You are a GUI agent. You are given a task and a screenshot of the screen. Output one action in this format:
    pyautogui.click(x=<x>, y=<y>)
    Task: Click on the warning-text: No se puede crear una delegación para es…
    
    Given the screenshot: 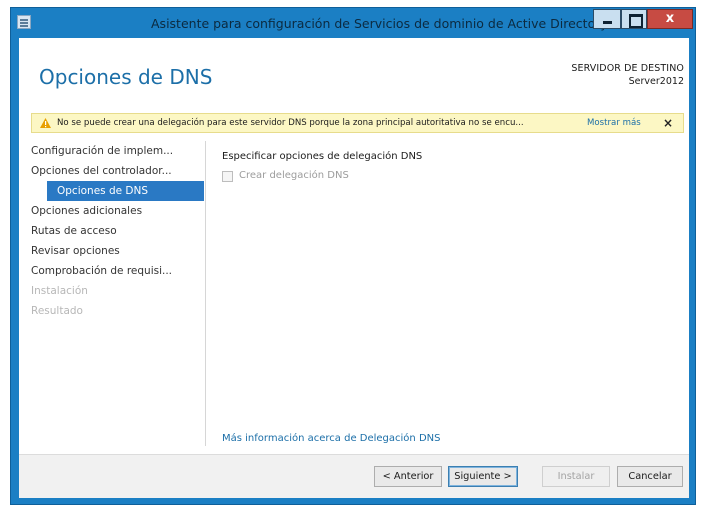 What is the action you would take?
    pyautogui.click(x=290, y=123)
    